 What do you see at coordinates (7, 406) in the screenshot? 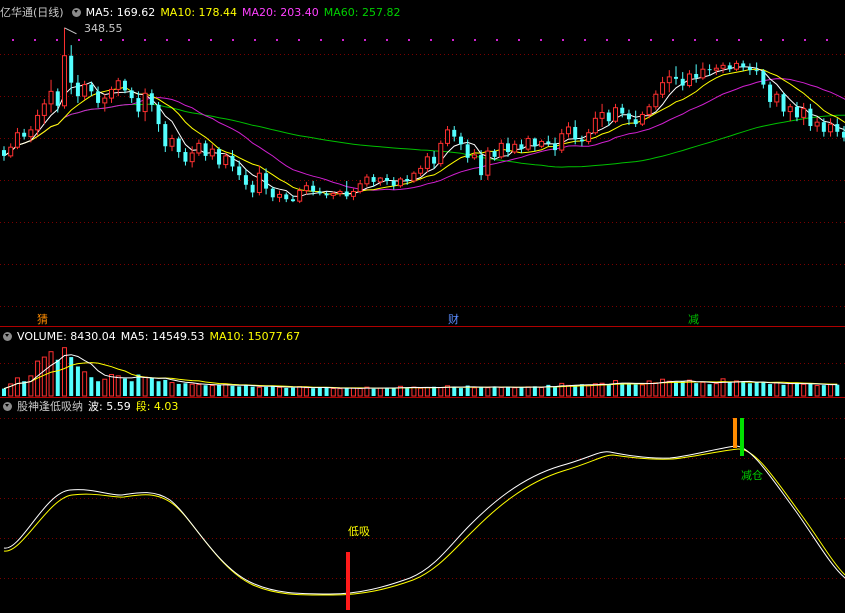
I see `indicator-menu-icon` at bounding box center [7, 406].